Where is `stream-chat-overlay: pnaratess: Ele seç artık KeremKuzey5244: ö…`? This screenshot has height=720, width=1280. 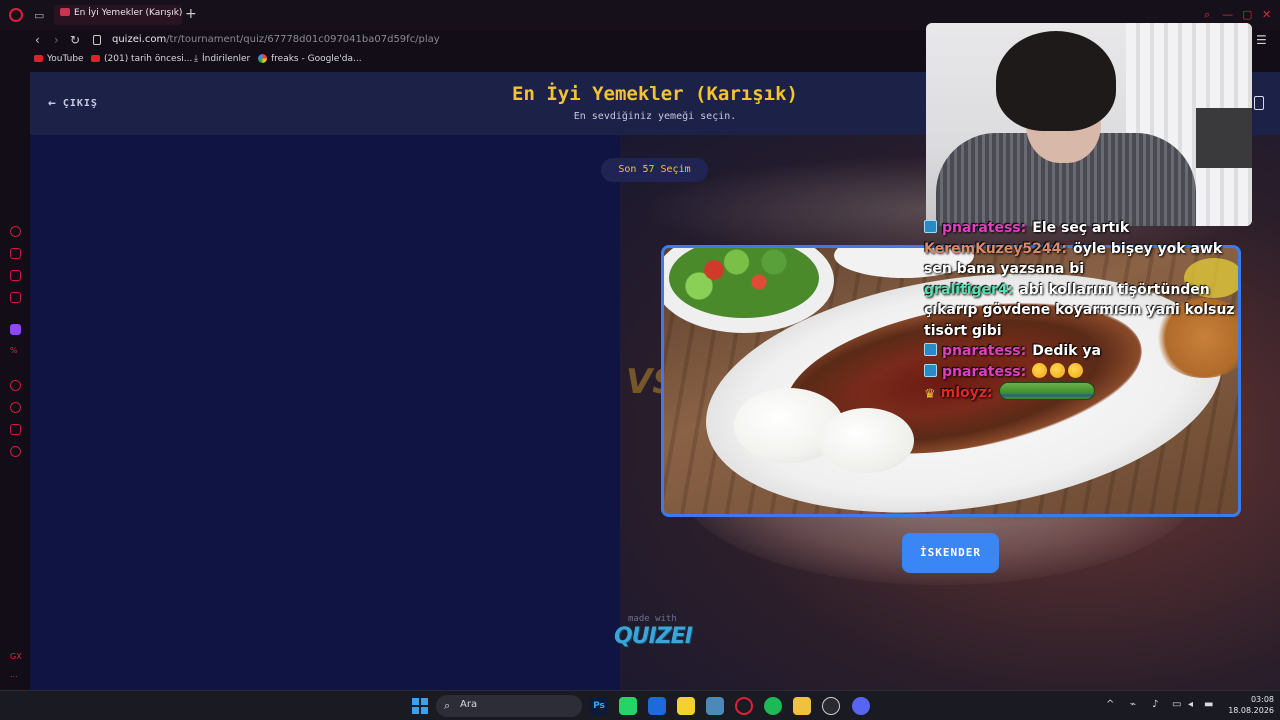 stream-chat-overlay: pnaratess: Ele seç artık KeremKuzey5244: ö… is located at coordinates (1084, 324).